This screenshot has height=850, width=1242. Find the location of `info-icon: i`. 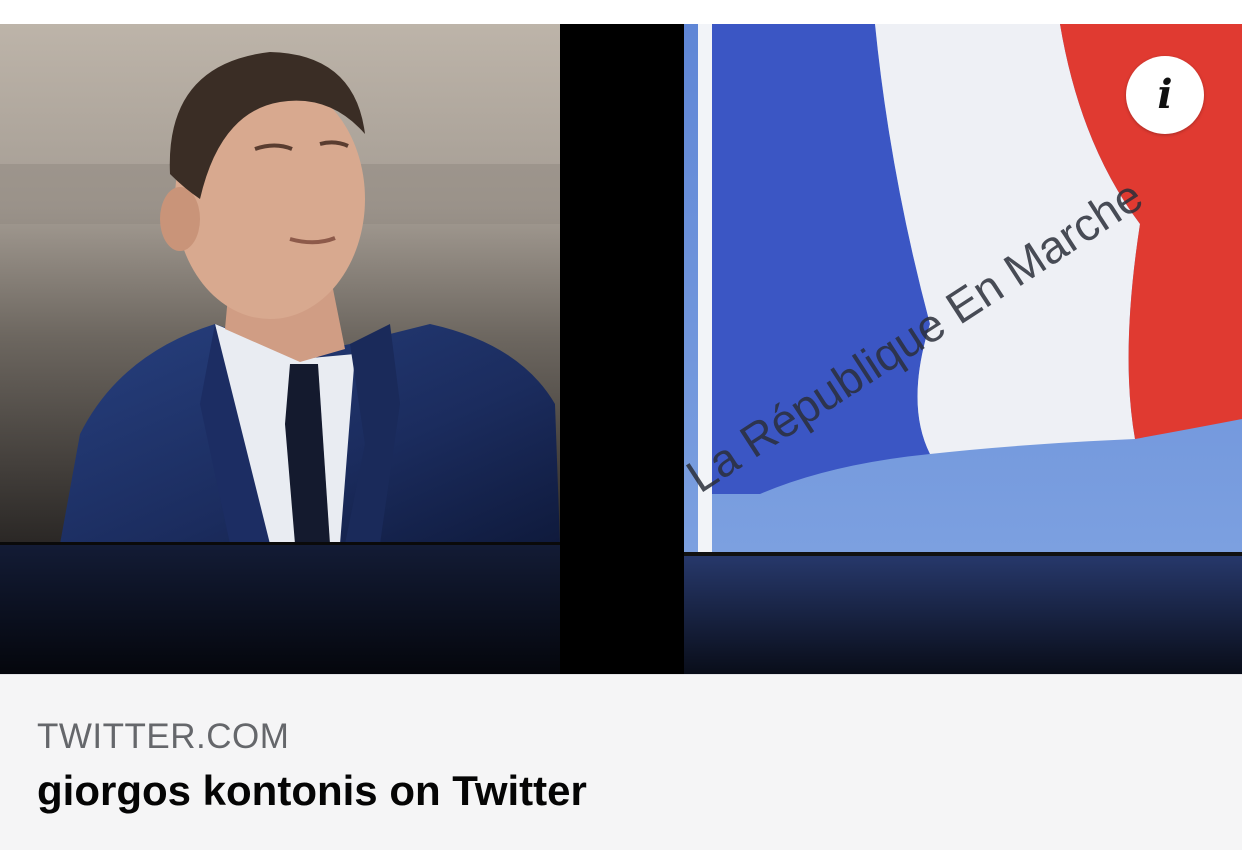

info-icon: i is located at coordinates (1165, 94).